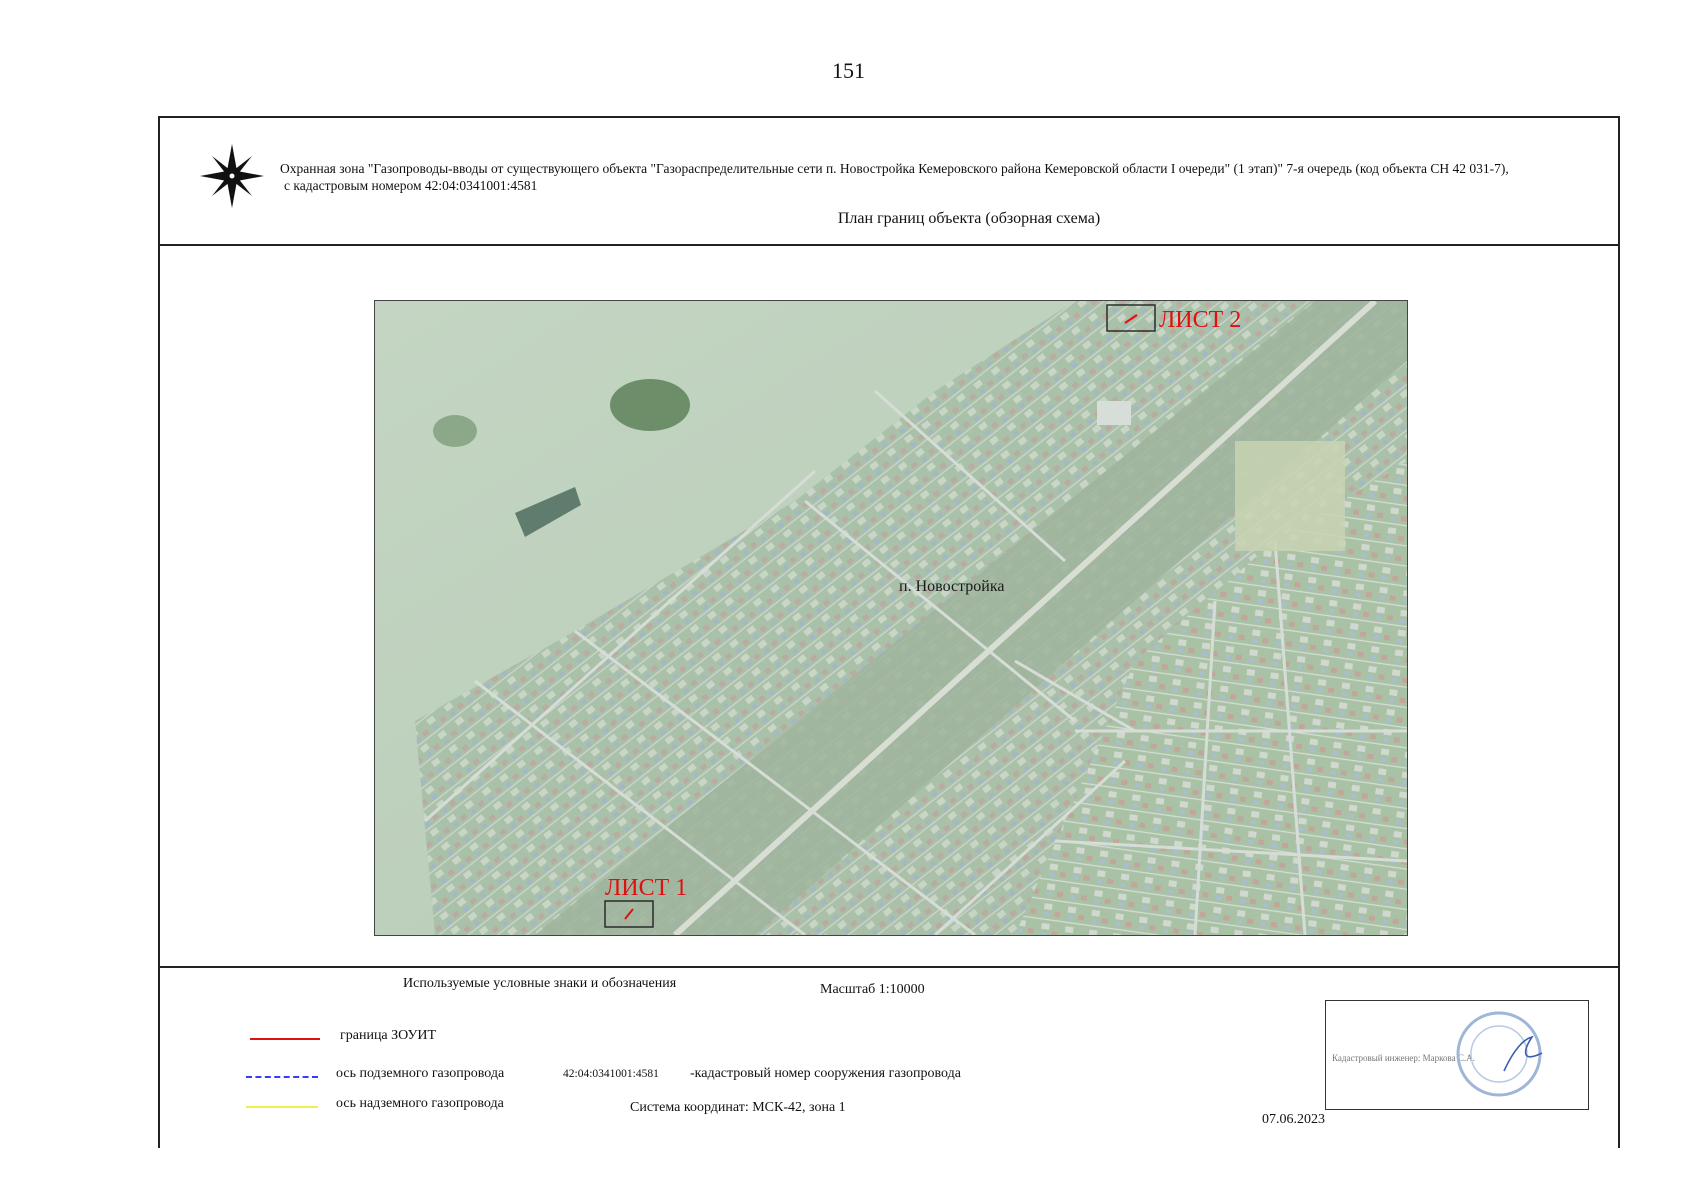 This screenshot has height=1200, width=1697. I want to click on cadastral-sample: 42:04:0341001:4581, so click(611, 1074).